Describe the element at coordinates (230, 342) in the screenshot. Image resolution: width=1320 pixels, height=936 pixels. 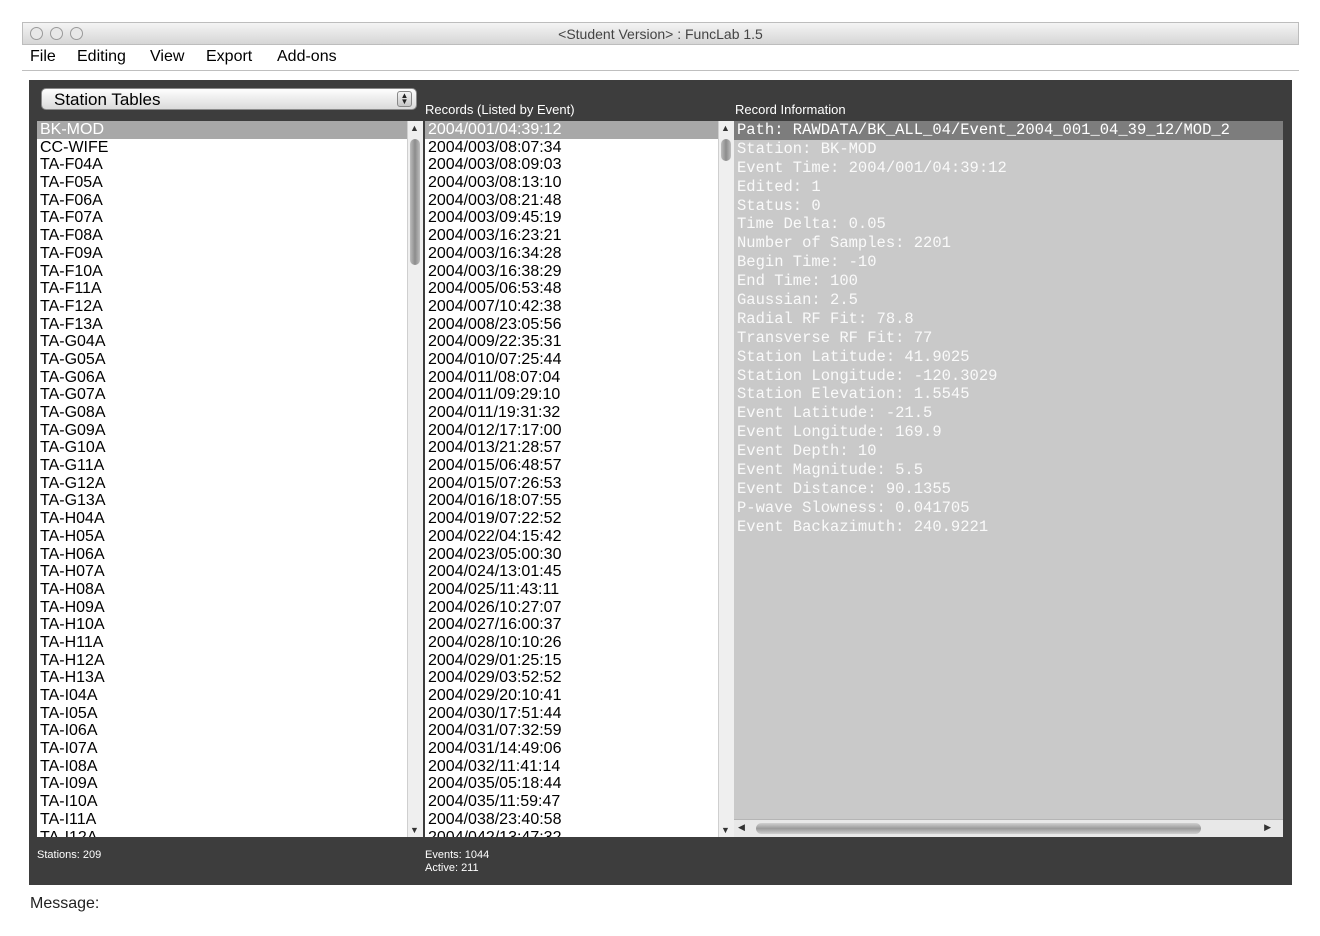
I see `station-list-item: TA-G04A` at that location.